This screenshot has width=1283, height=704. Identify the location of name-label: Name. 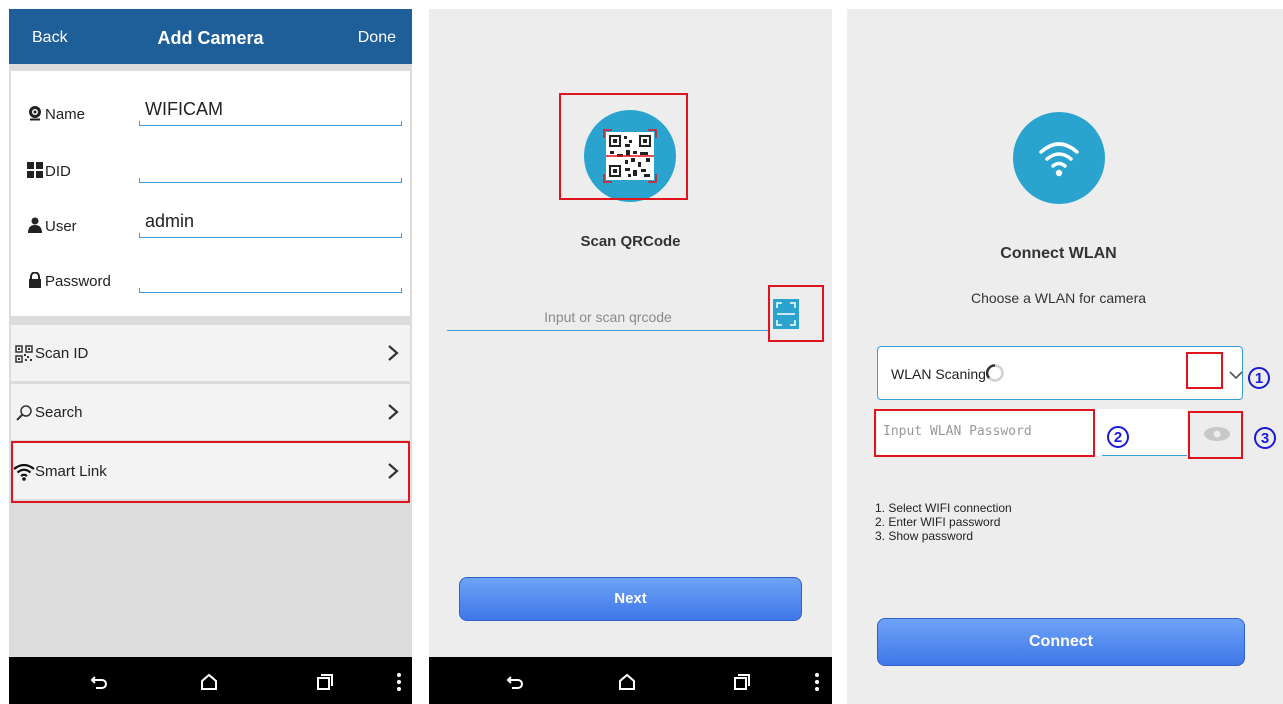
(65, 114).